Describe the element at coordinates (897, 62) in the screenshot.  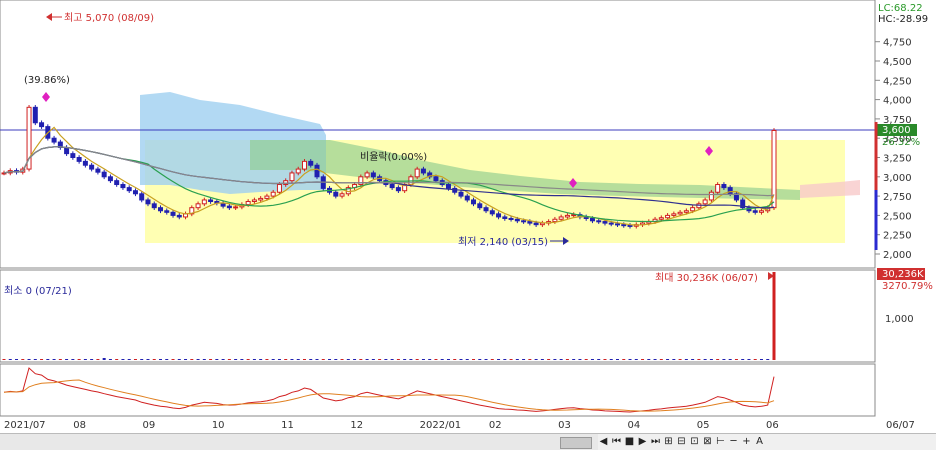
I see `y-tick-label: 4,500` at that location.